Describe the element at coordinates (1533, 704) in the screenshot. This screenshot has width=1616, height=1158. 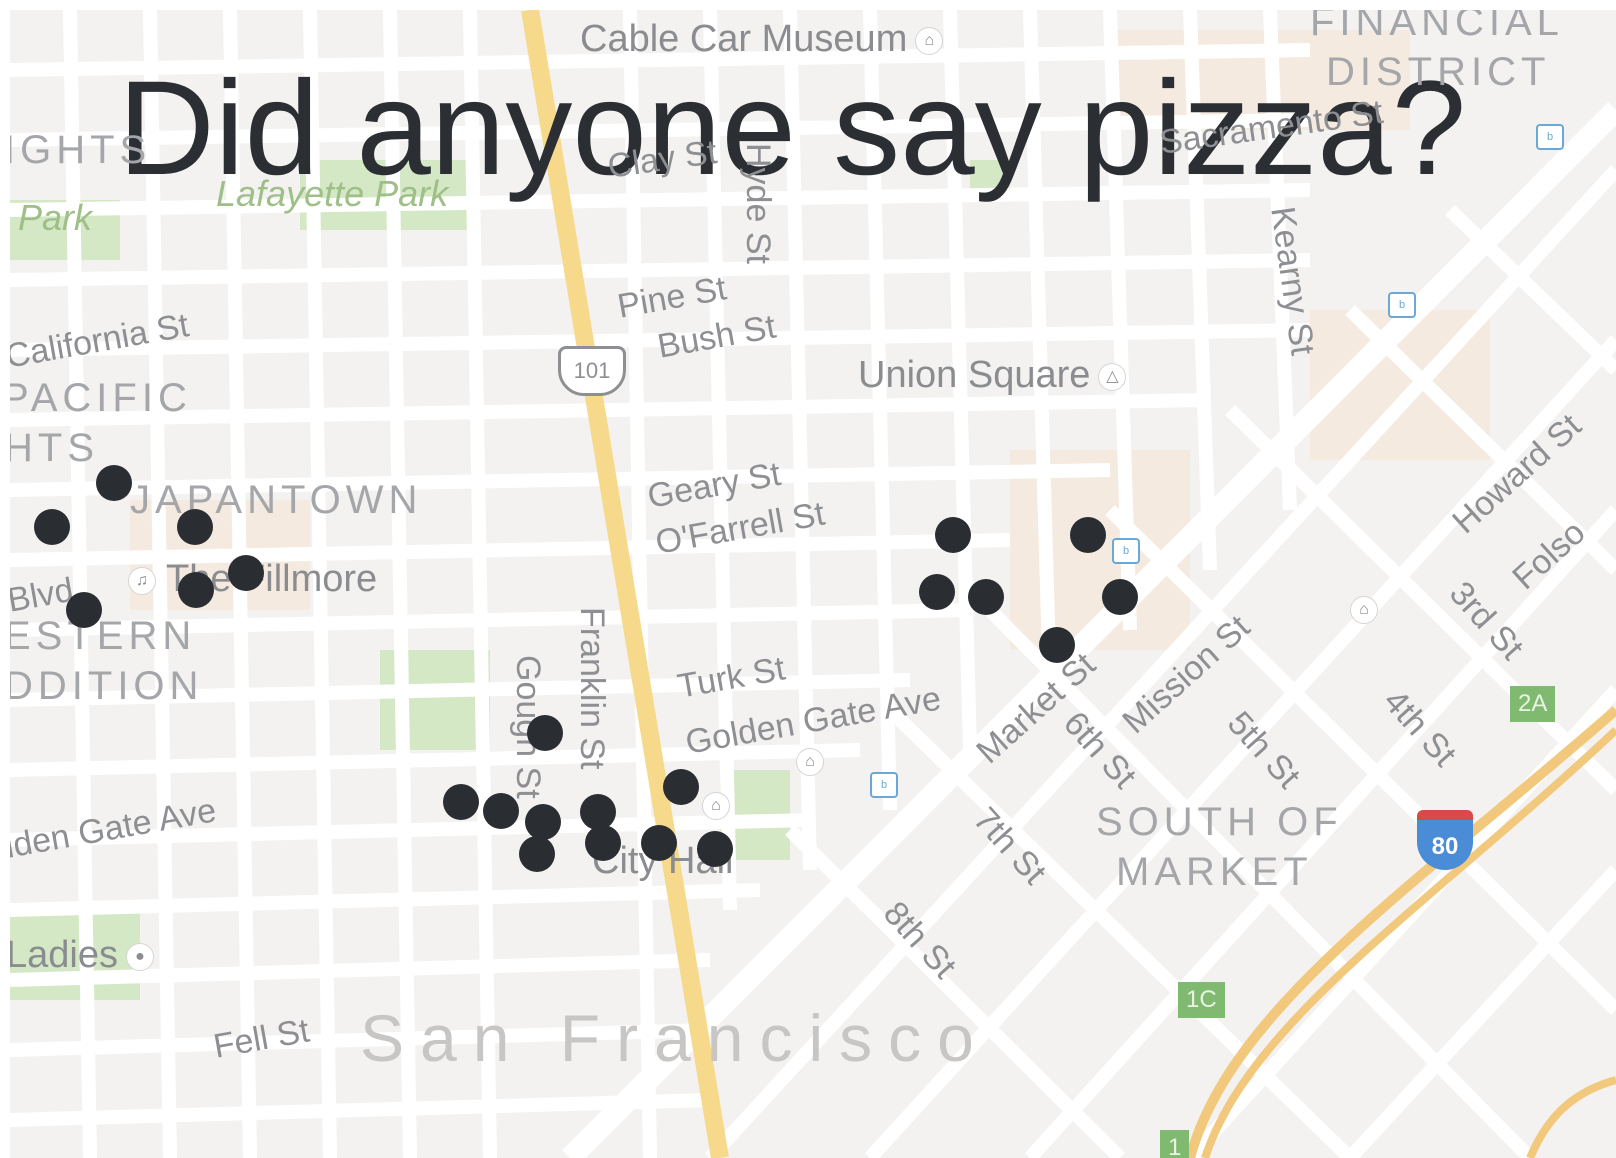
I see `exit-2a-badge: 2A` at that location.